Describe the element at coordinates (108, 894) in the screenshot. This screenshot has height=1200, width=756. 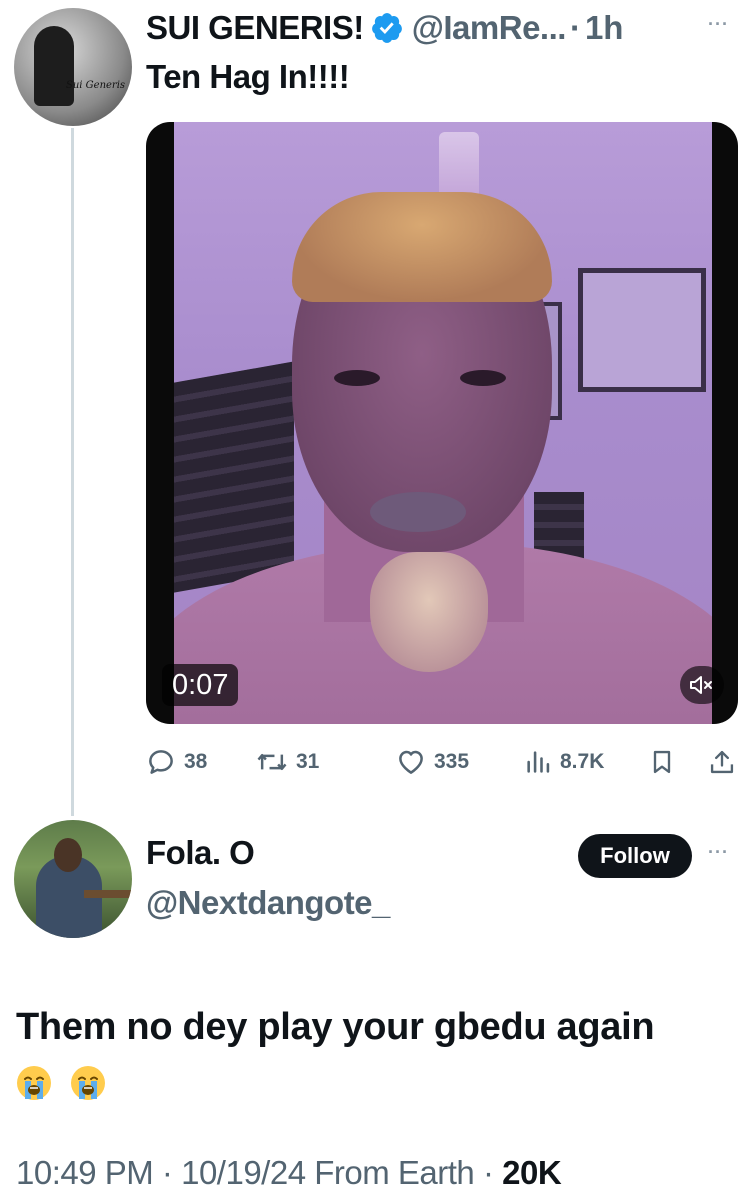
I see `avatar-bench` at that location.